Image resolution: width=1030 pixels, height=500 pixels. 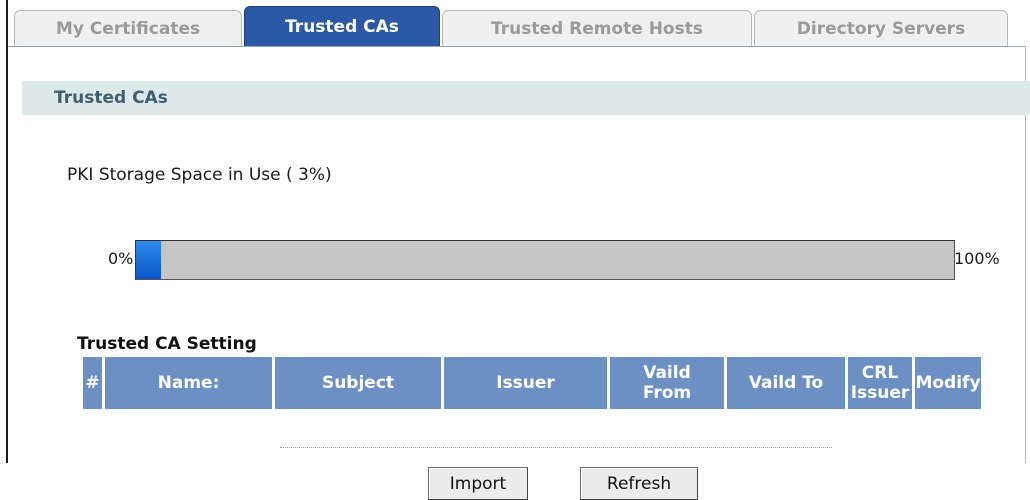 What do you see at coordinates (342, 26) in the screenshot?
I see `tab-trusted-cas: Trusted CAs` at bounding box center [342, 26].